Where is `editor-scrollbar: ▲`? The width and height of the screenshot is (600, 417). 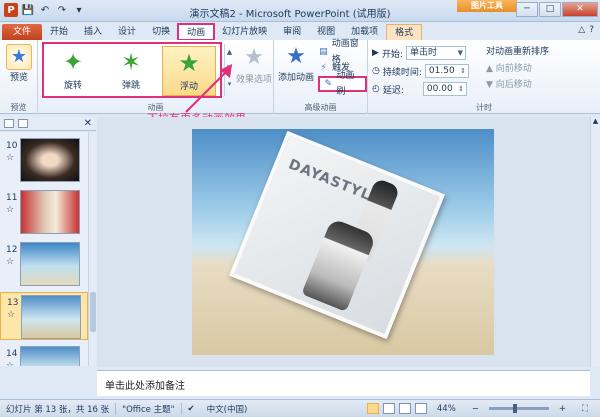
editor-scrollbar: ▲ is located at coordinates (595, 242).